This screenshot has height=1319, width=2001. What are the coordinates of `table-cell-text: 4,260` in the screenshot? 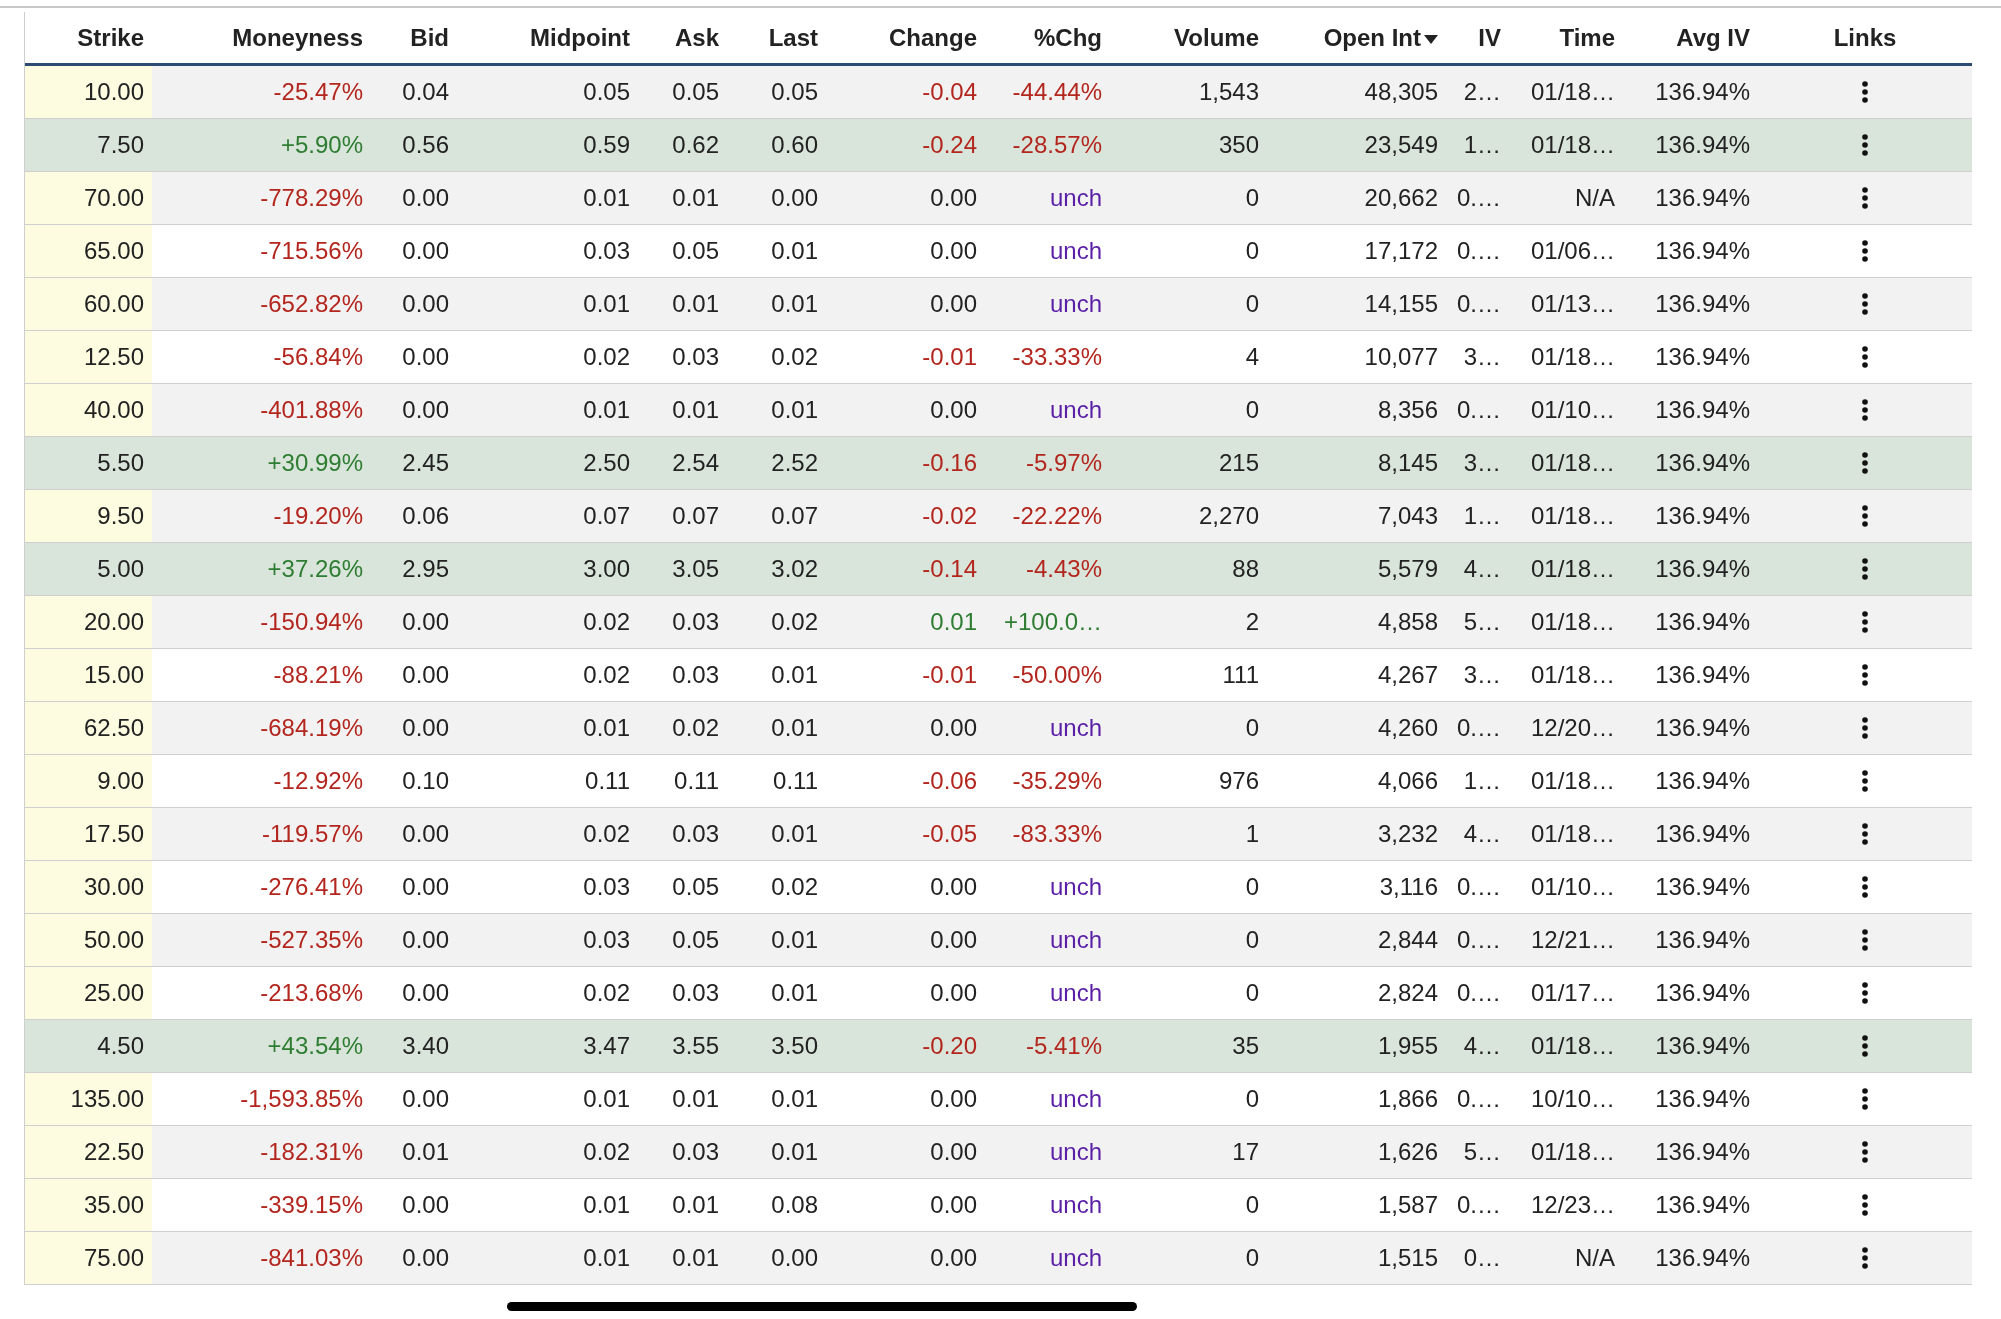 It's located at (1407, 728).